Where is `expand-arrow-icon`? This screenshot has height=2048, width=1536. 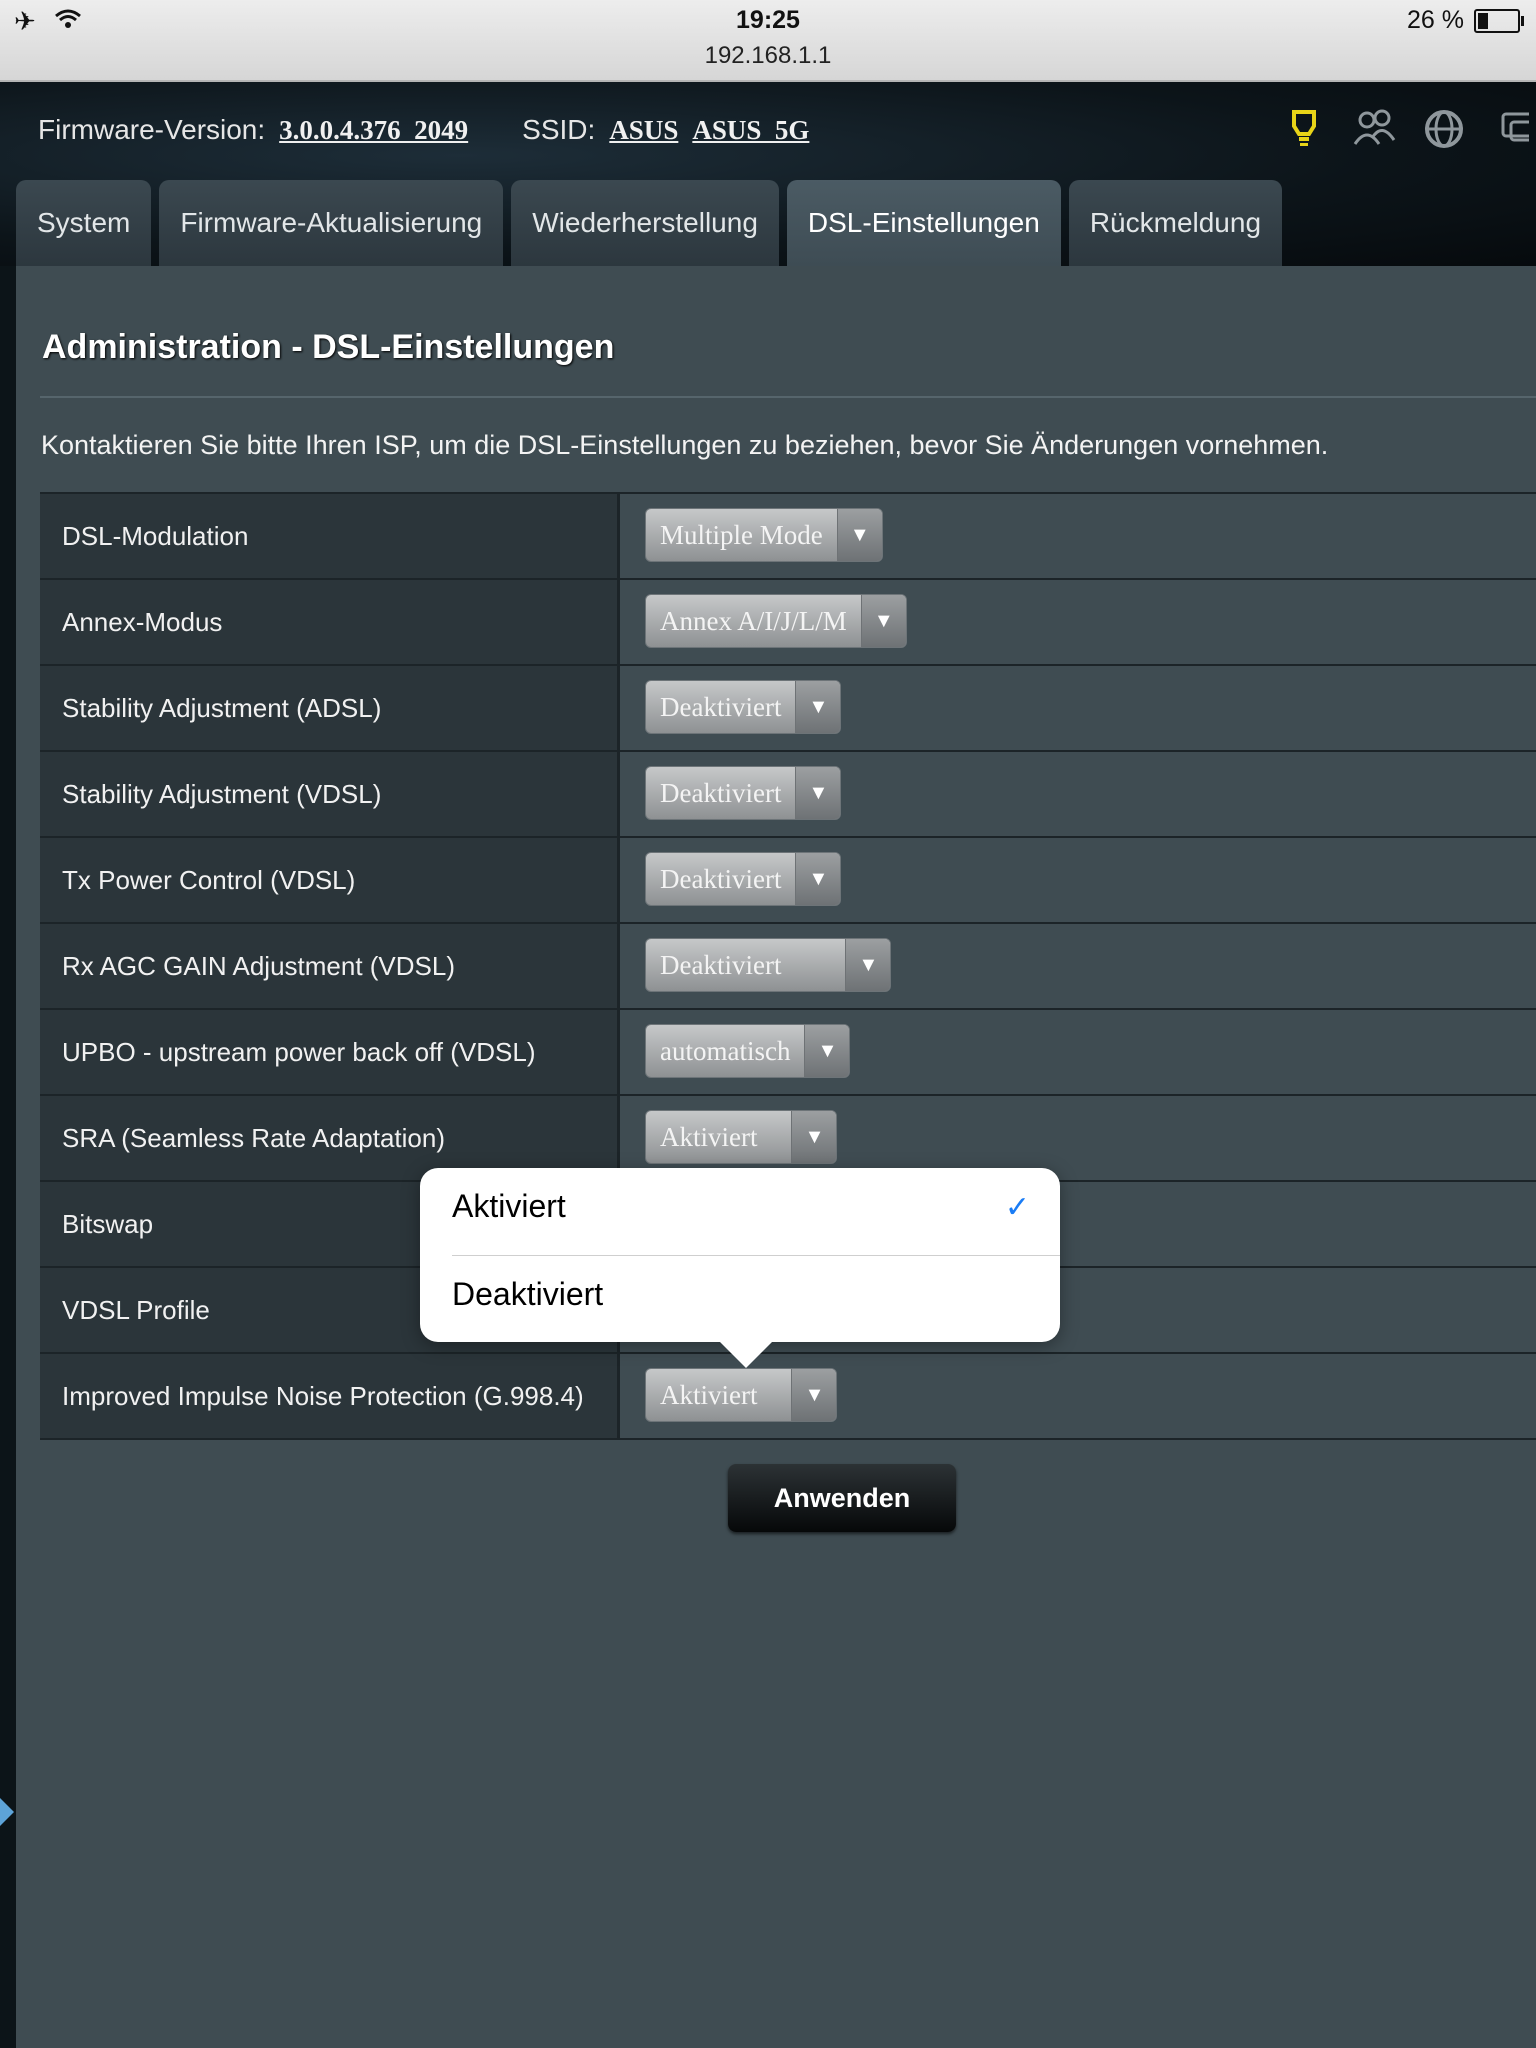 expand-arrow-icon is located at coordinates (7, 1812).